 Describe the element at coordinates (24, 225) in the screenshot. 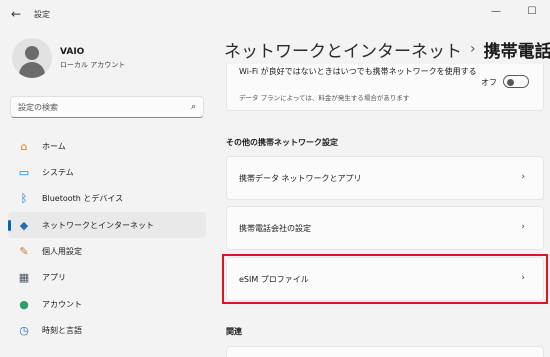

I see `network-icon: ◆` at that location.